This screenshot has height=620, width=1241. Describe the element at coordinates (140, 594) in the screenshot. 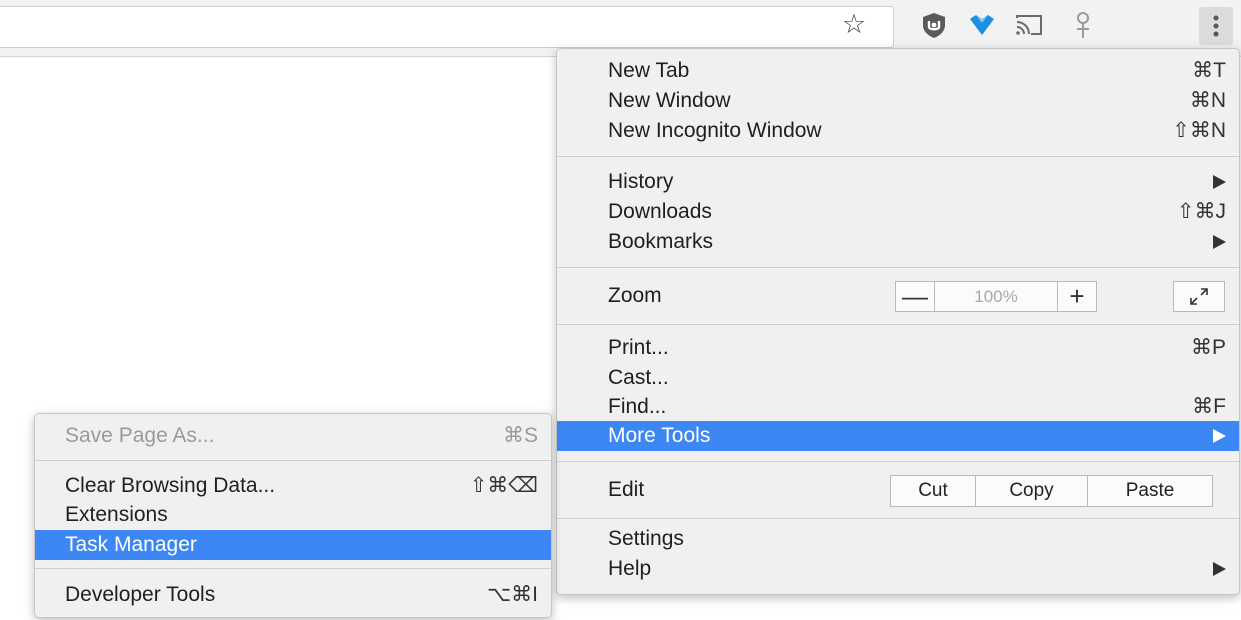

I see `menu-item-label: Developer Tools` at that location.